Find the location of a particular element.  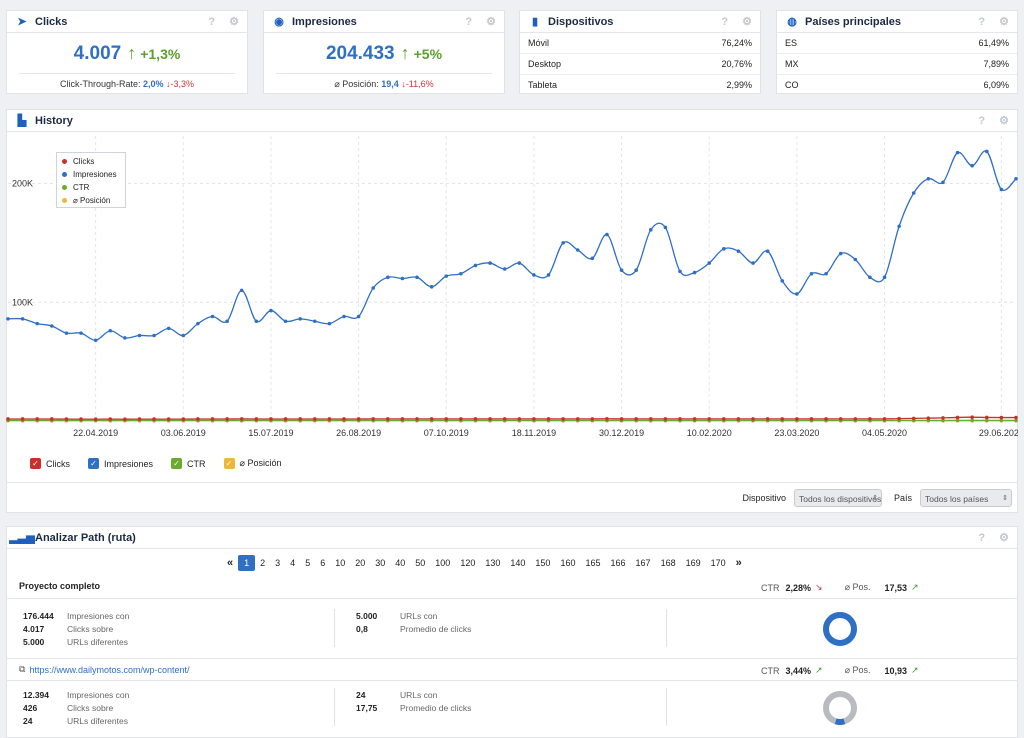

page-button: 6 is located at coordinates (322, 563).